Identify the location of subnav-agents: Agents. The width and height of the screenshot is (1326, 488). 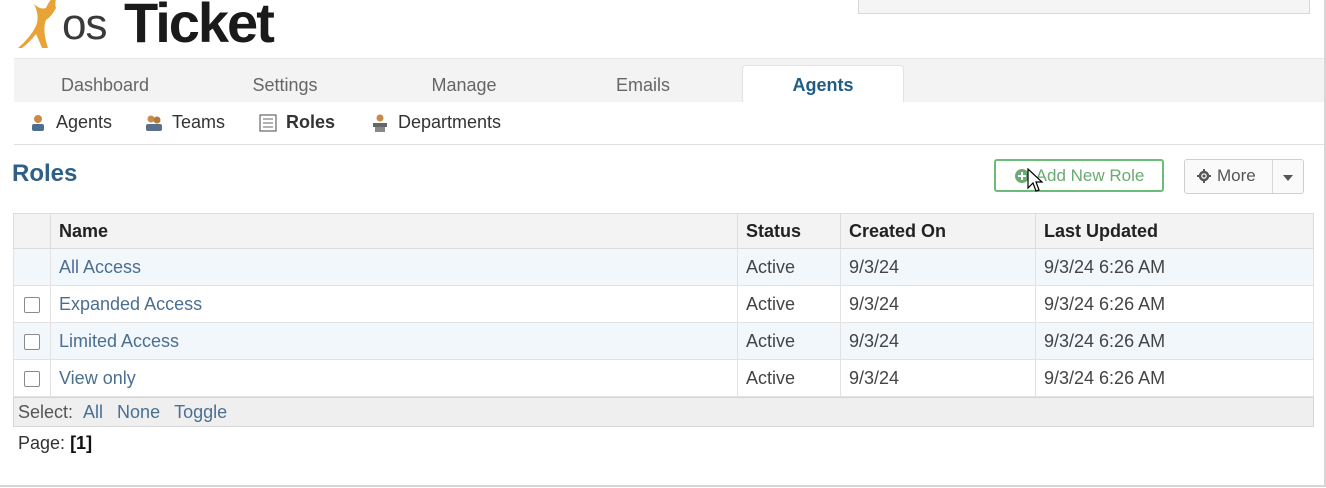
(70, 122).